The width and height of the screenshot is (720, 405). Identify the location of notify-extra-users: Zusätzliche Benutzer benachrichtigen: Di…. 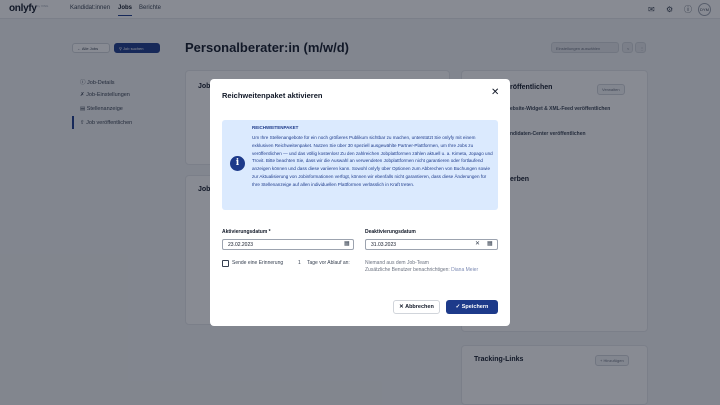
(421, 270).